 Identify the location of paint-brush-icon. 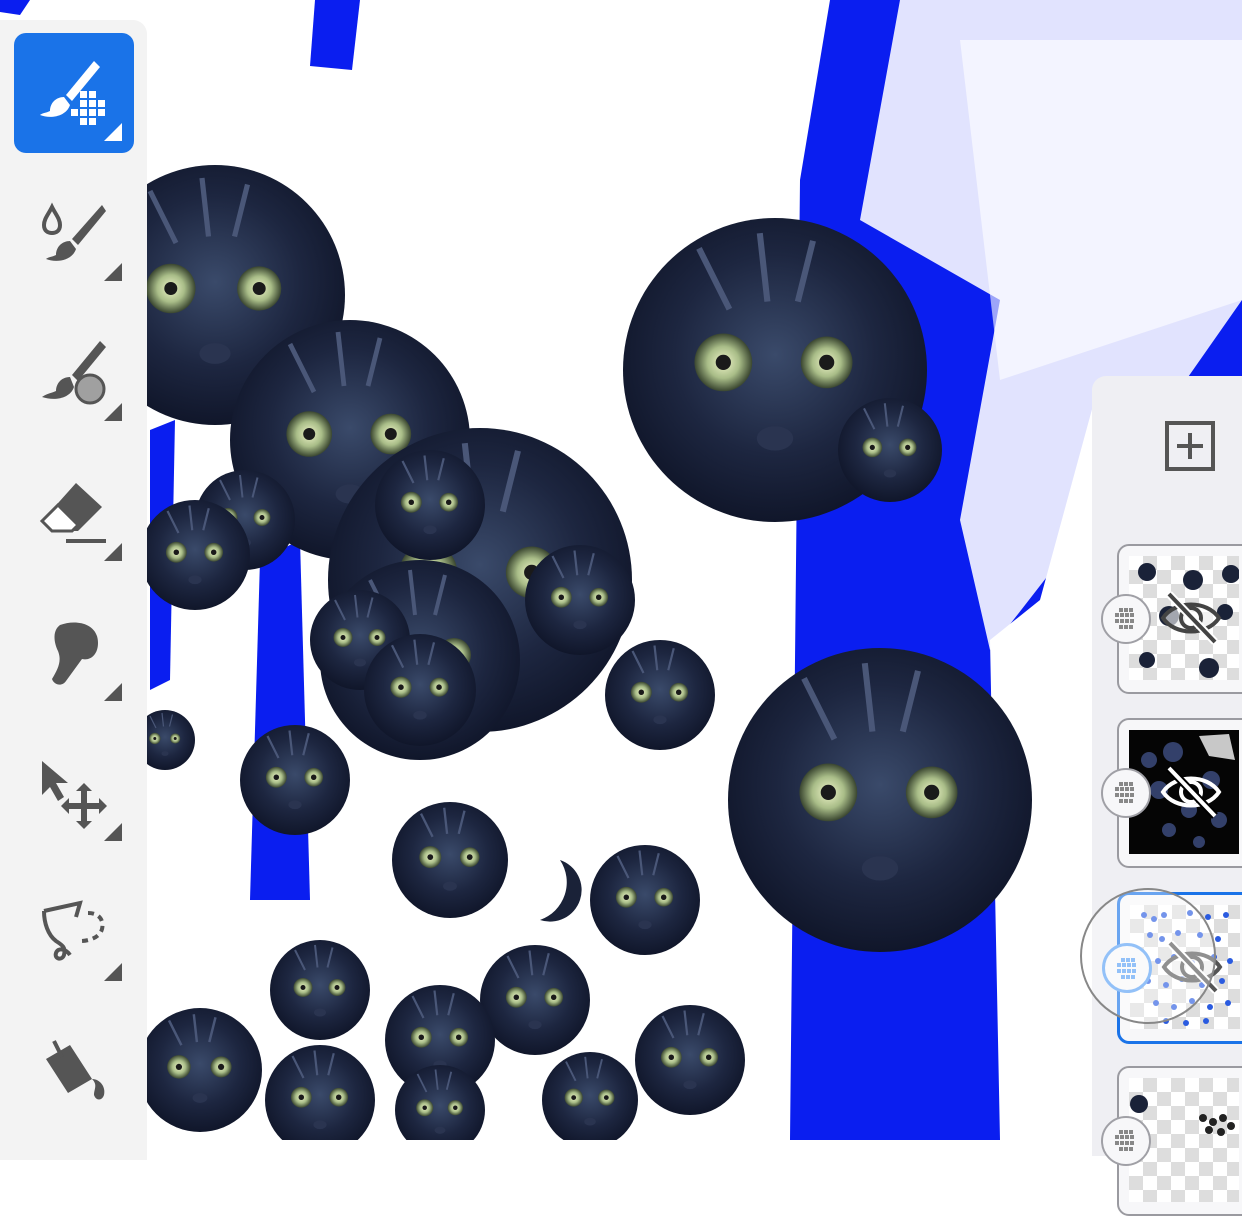
(74, 373).